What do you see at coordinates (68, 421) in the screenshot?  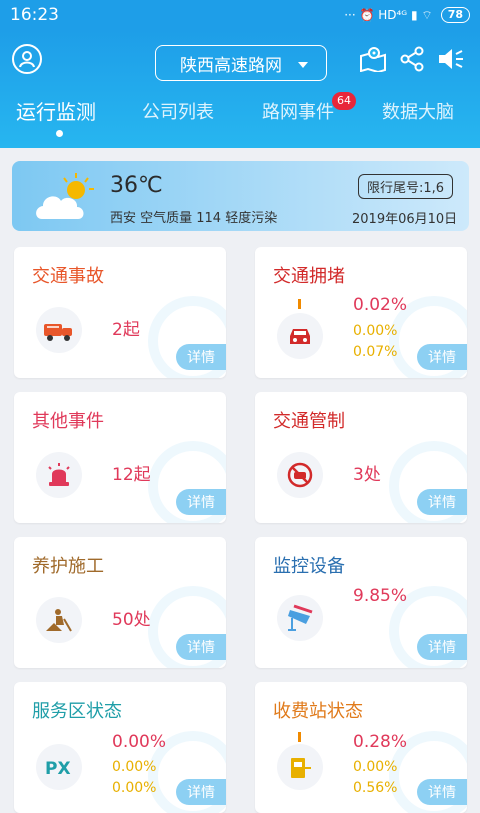 I see `card-title: 其他事件` at bounding box center [68, 421].